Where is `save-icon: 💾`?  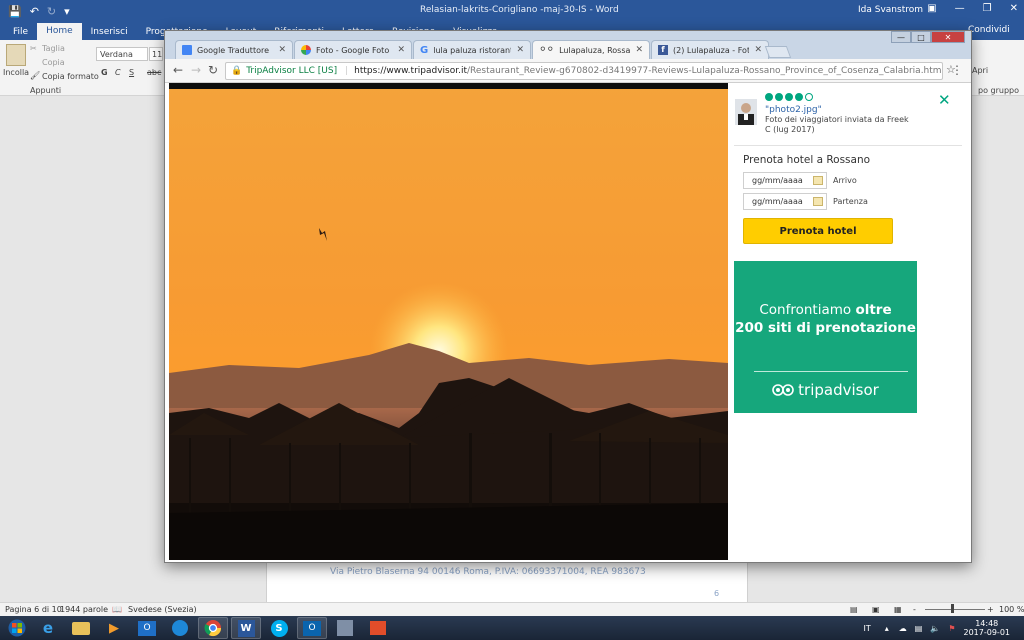 save-icon: 💾 is located at coordinates (15, 11).